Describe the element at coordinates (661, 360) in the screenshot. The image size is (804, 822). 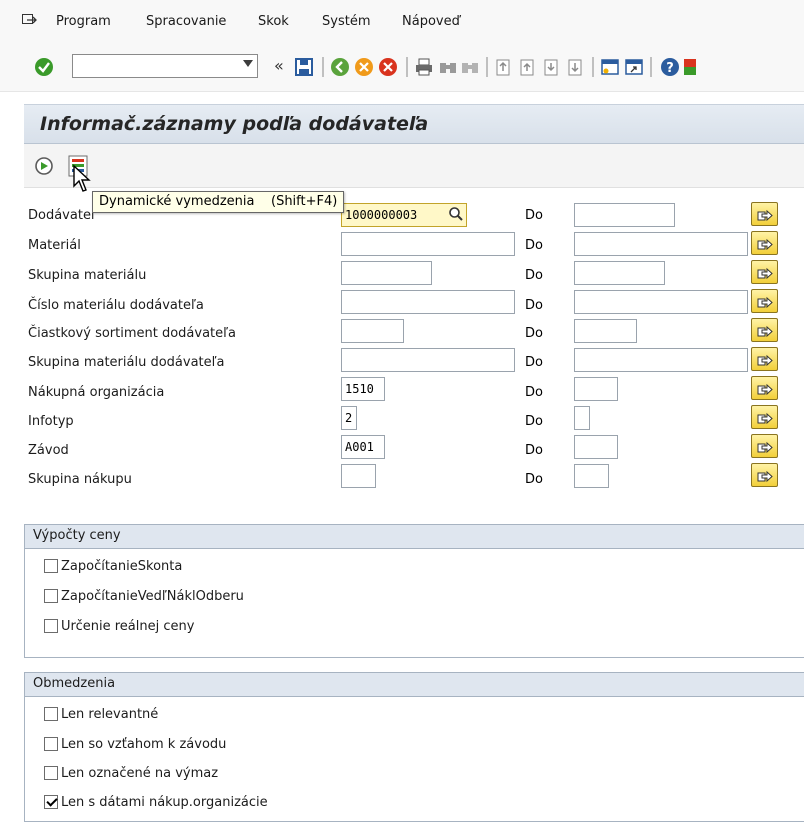
I see `vendor-material-group-to-field` at that location.